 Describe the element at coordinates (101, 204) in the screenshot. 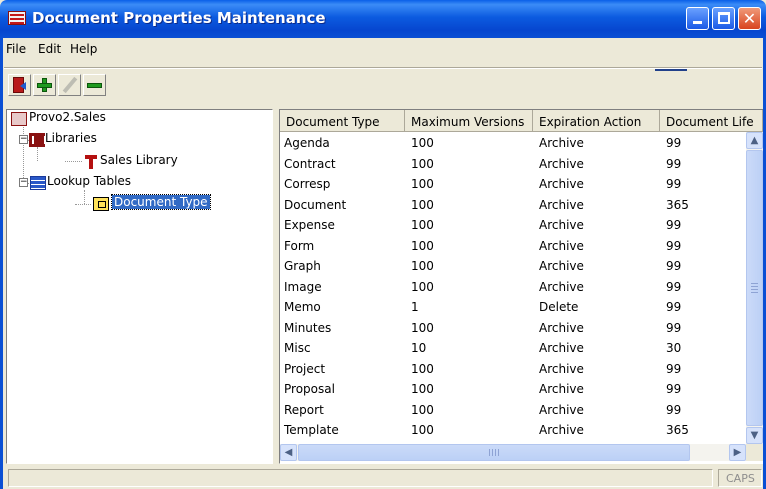

I see `document-type-icon` at that location.